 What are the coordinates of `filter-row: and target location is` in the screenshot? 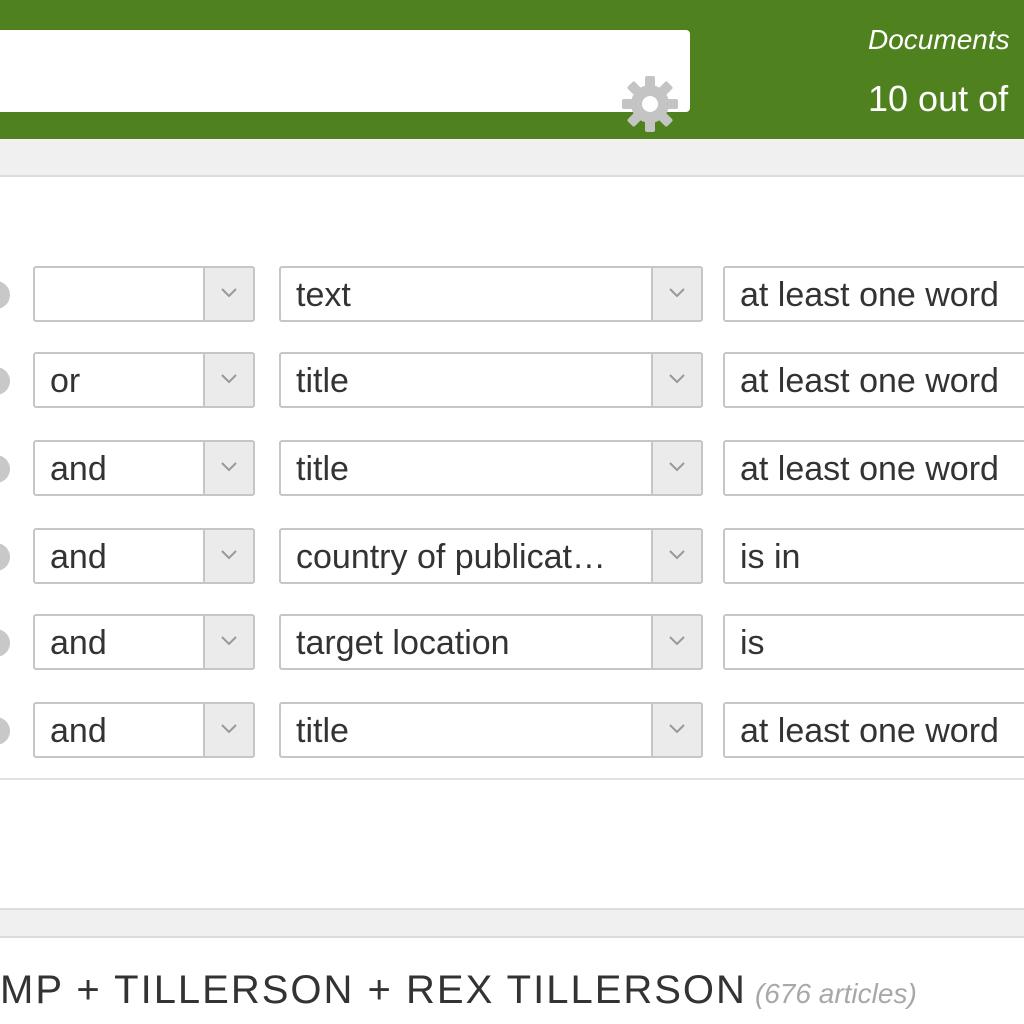 It's located at (512, 644).